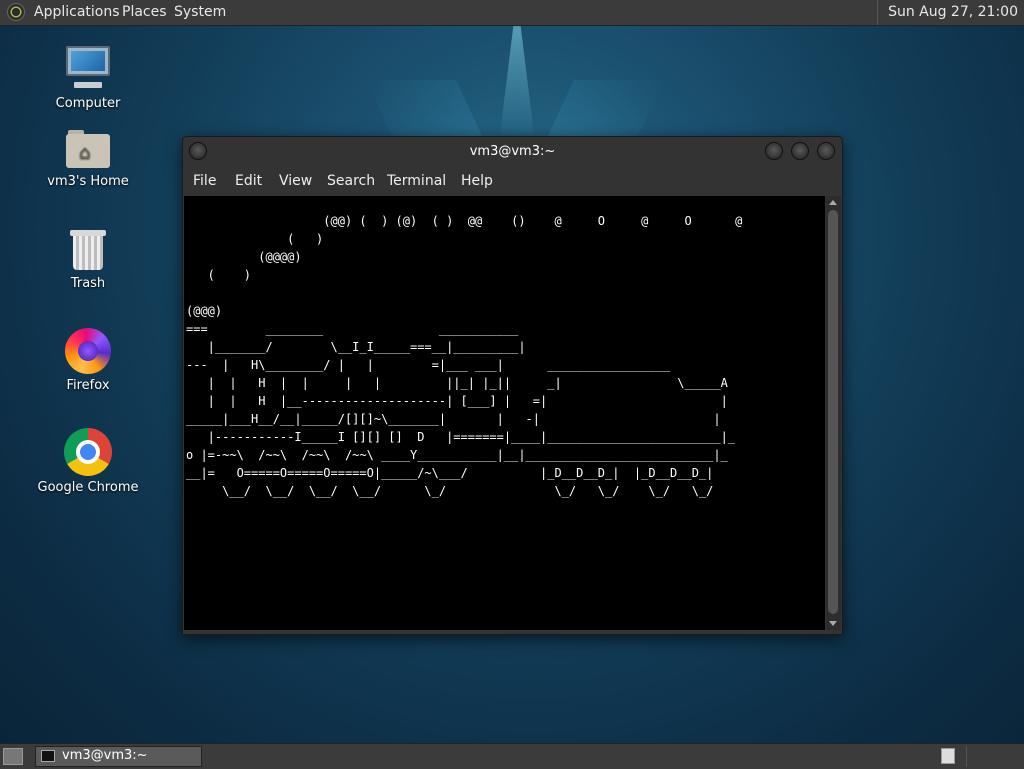 The width and height of the screenshot is (1024, 769). Describe the element at coordinates (204, 181) in the screenshot. I see `menu-file: File` at that location.